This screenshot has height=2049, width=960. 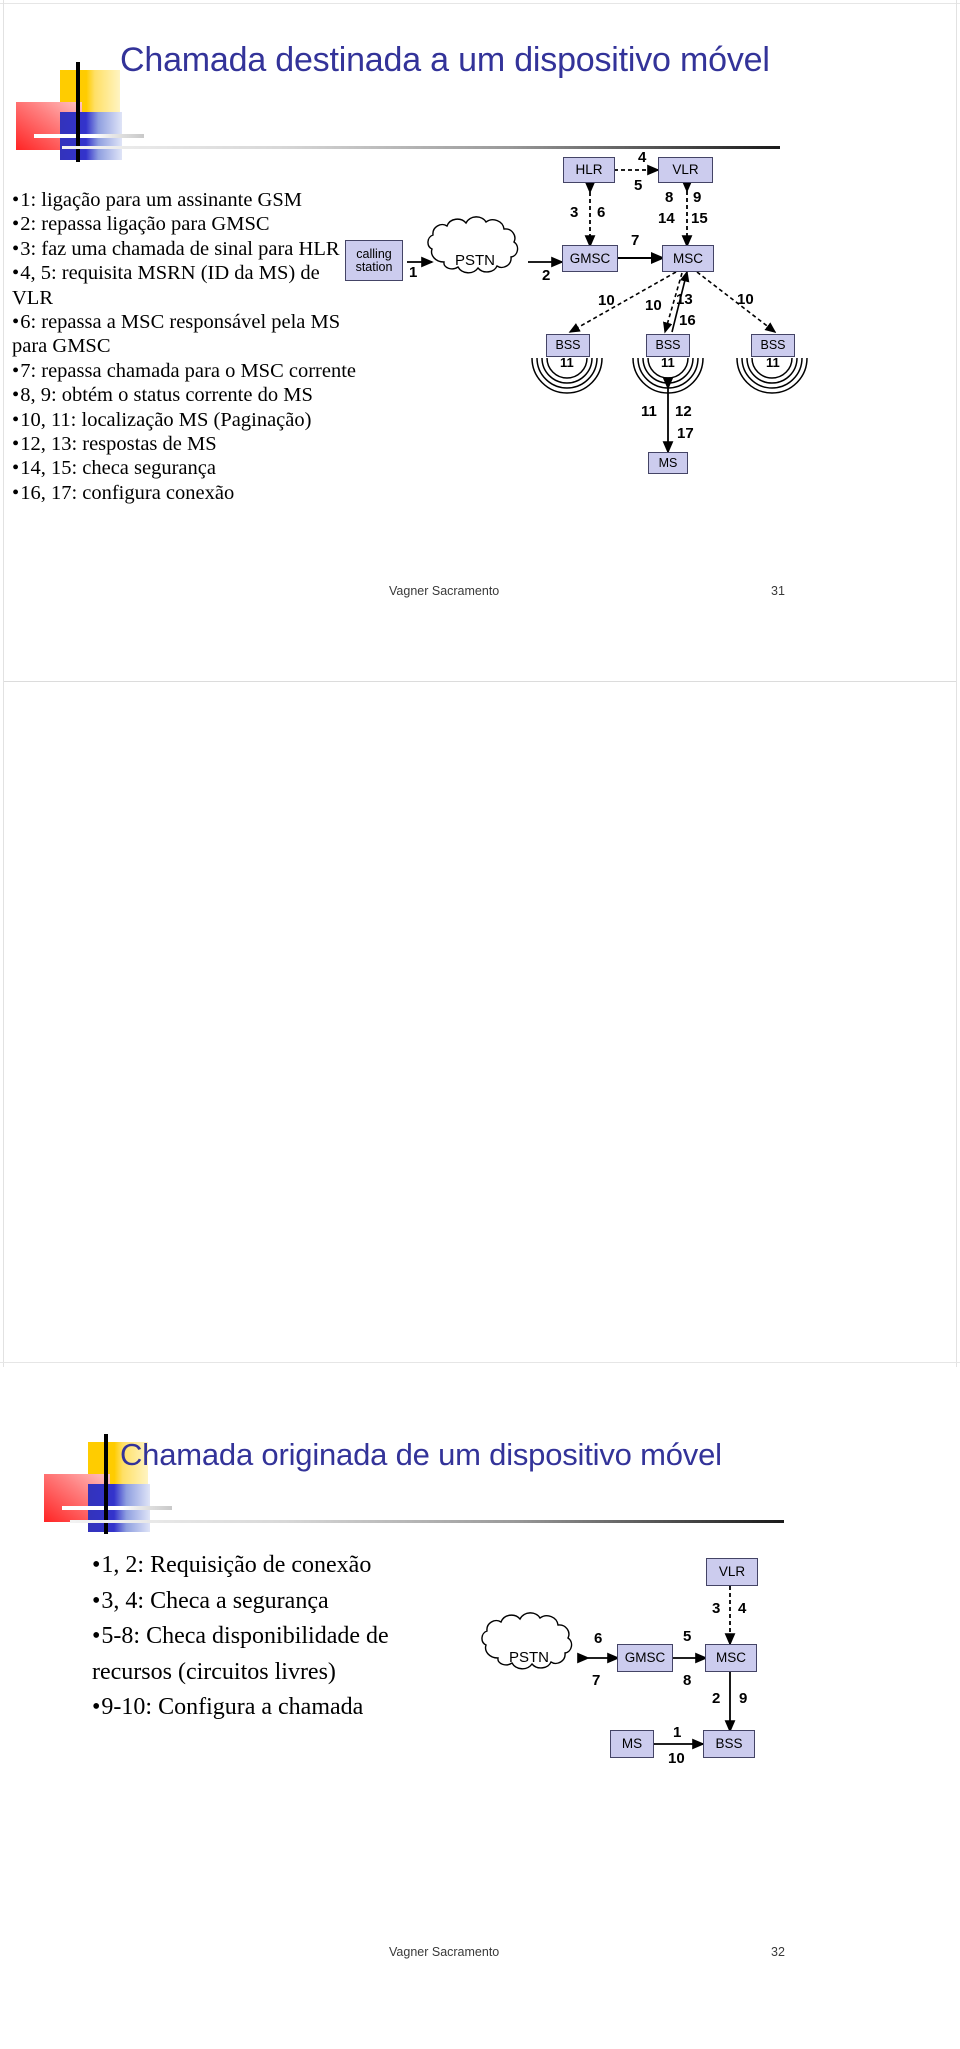 What do you see at coordinates (685, 433) in the screenshot?
I see `step-label-17: 17` at bounding box center [685, 433].